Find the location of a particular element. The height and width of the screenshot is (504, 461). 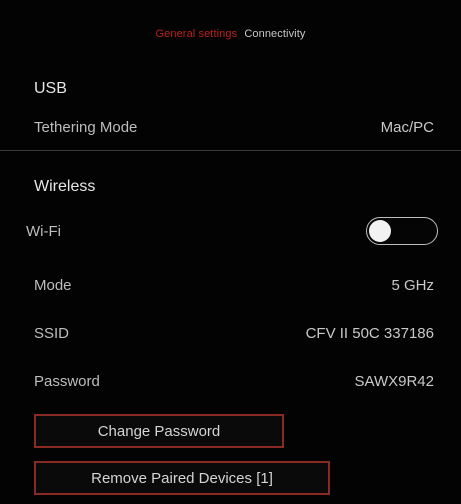

mode-value: 5 GHz is located at coordinates (412, 285).